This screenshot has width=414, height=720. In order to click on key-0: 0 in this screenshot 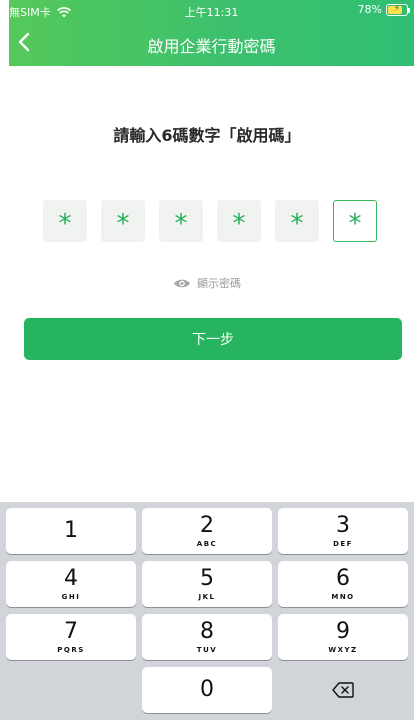, I will do `click(207, 690)`.